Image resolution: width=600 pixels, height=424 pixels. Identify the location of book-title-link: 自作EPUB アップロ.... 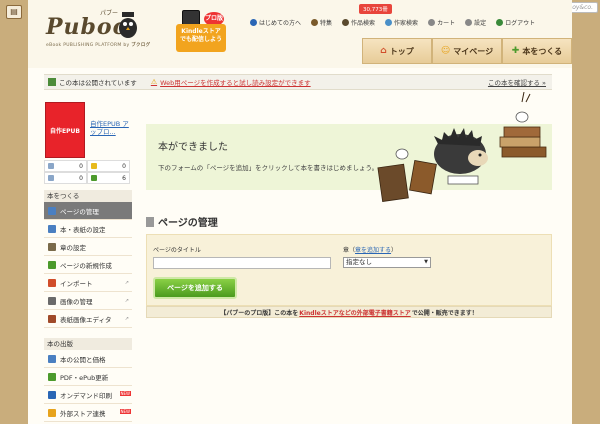
(110, 128).